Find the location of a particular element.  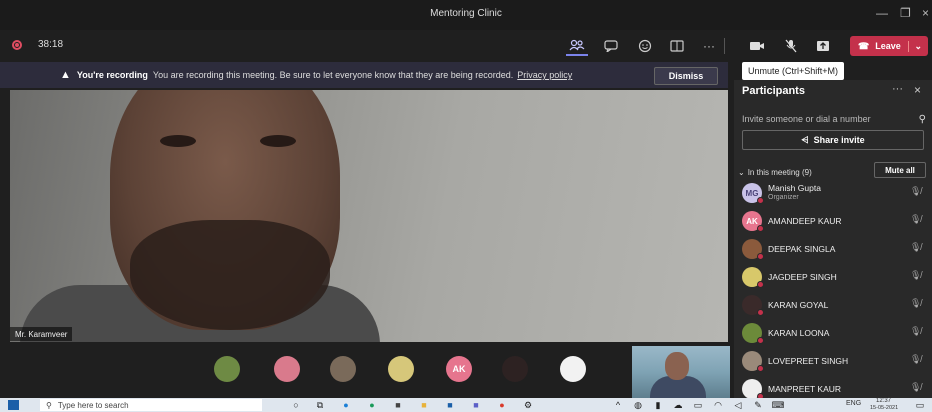

invite-input: Invite someone or dial a number ⚲ is located at coordinates (834, 119).